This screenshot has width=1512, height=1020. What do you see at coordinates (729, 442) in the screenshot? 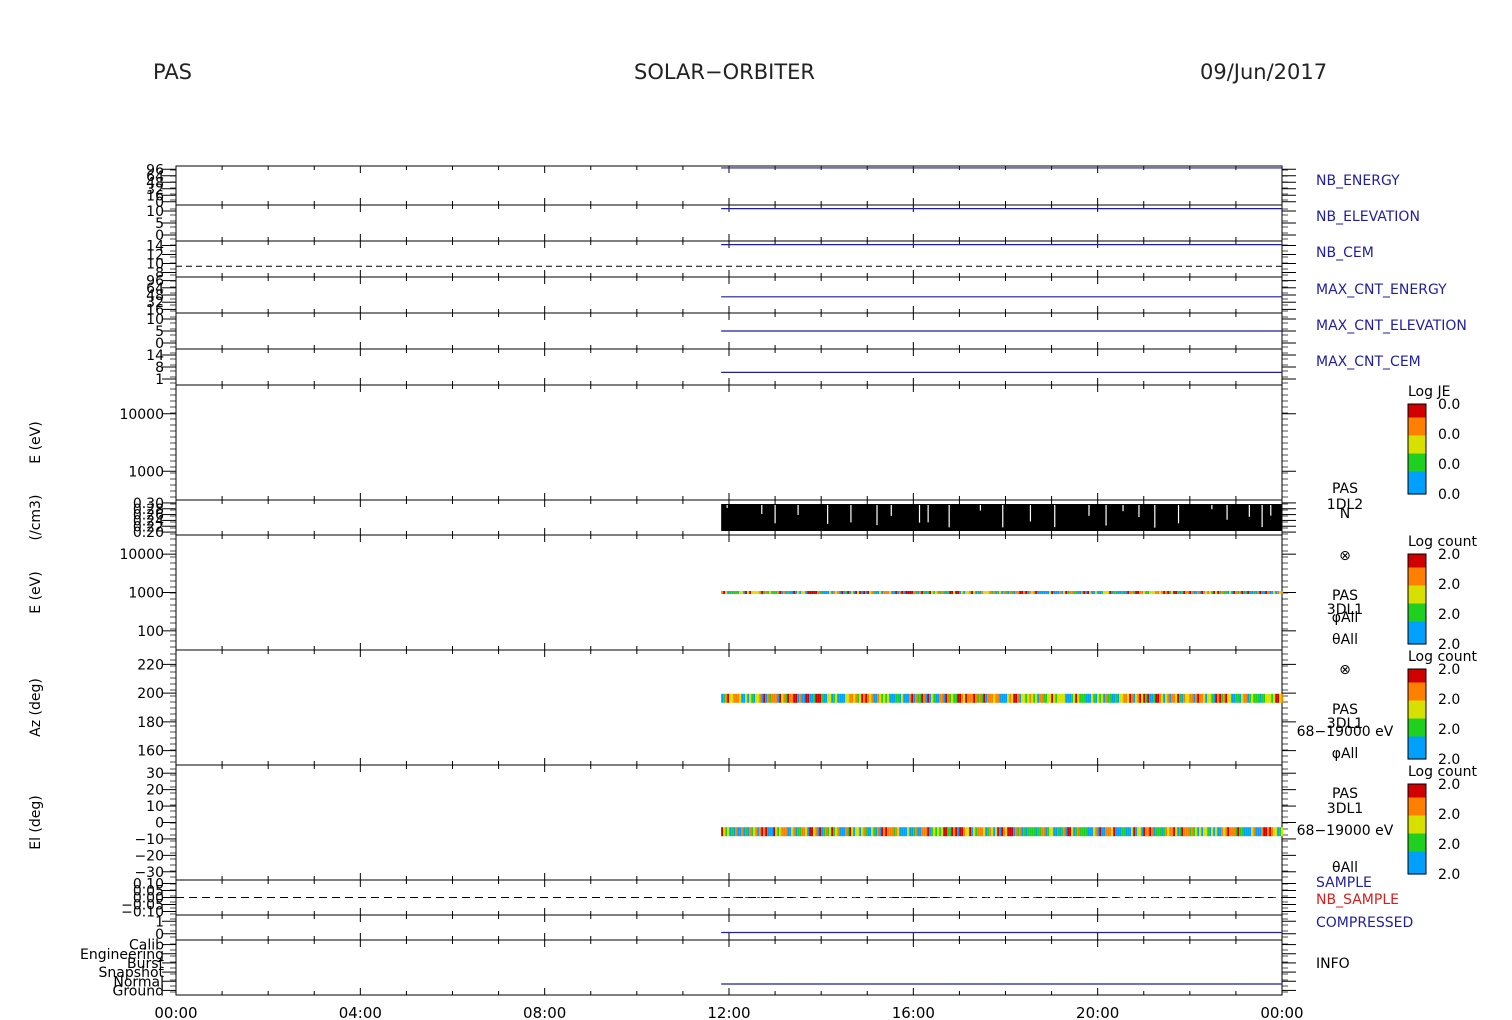
I see `je-spectrogram-frame` at bounding box center [729, 442].